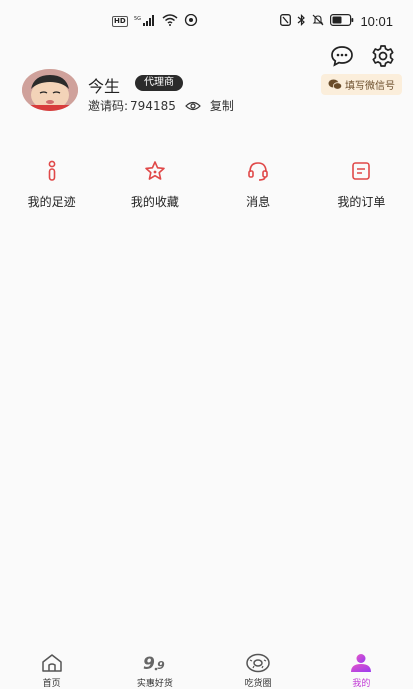 The width and height of the screenshot is (413, 689). Describe the element at coordinates (258, 684) in the screenshot. I see `tab-label: 吃货圈` at that location.